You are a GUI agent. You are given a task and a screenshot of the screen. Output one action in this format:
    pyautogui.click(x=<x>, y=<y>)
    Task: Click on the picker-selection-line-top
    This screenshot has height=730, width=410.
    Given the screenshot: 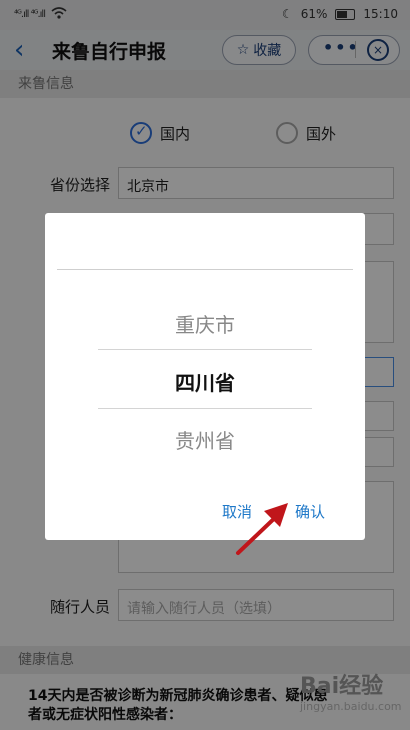 What is the action you would take?
    pyautogui.click(x=205, y=349)
    